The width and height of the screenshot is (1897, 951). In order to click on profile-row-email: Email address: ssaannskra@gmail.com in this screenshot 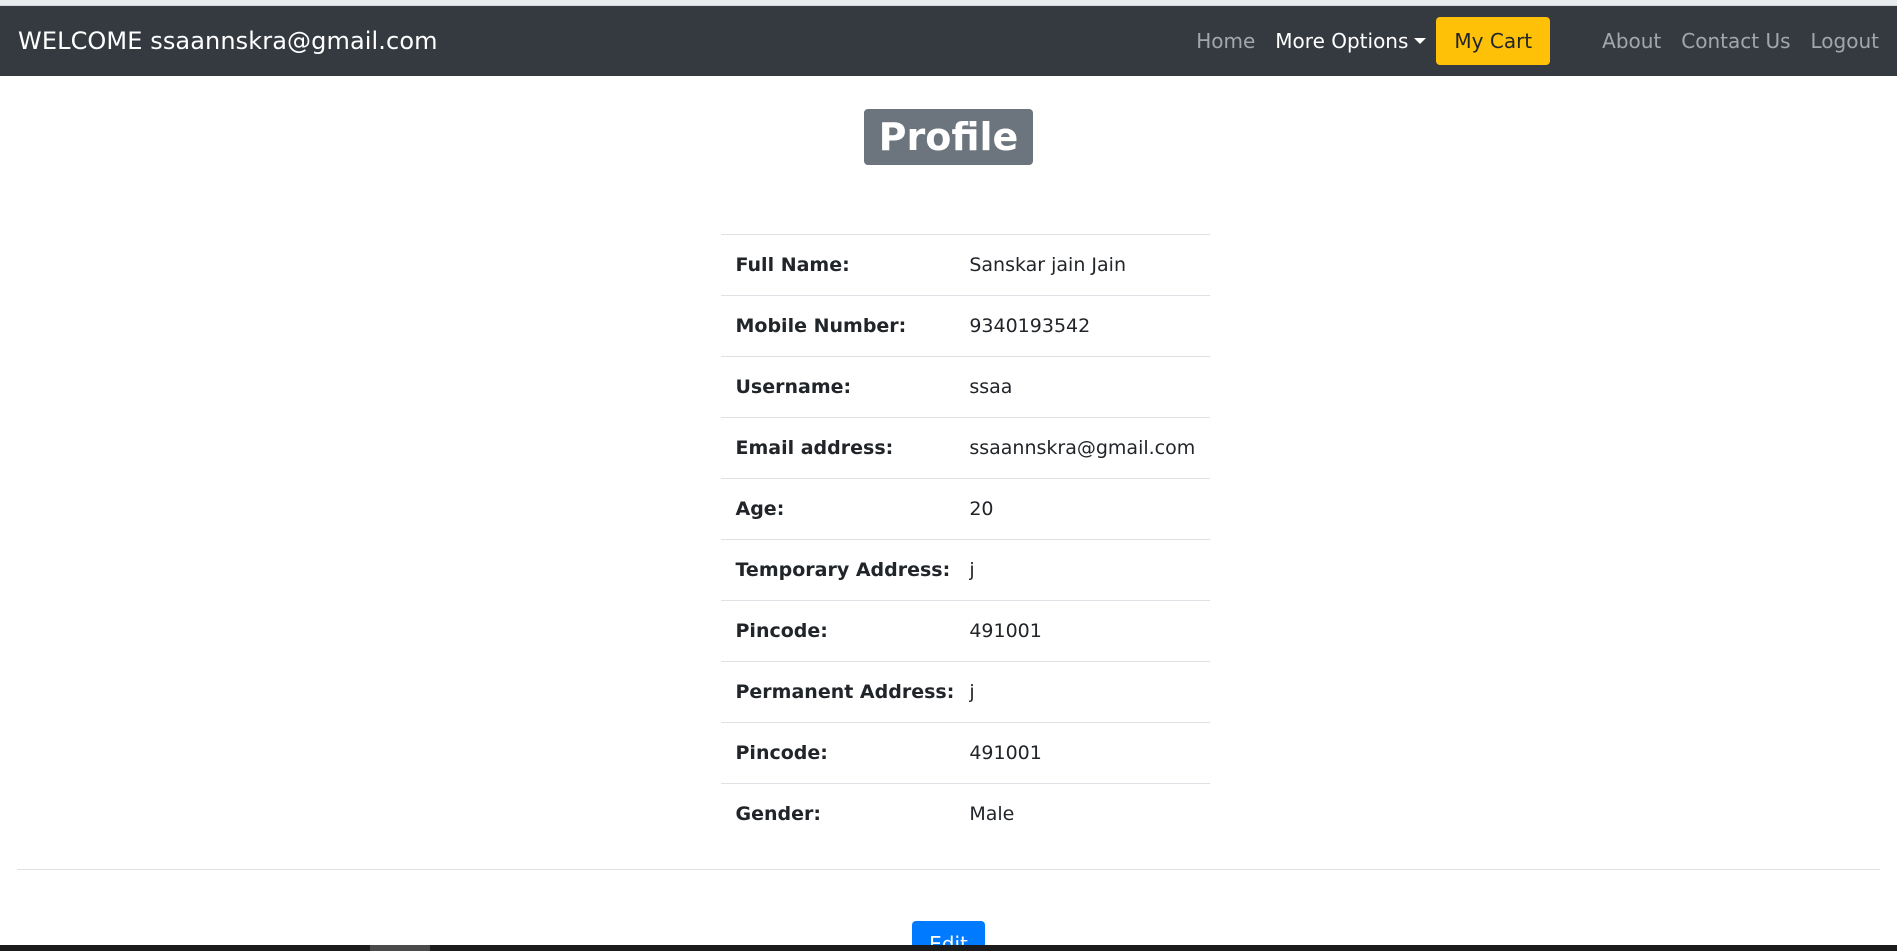, I will do `click(965, 448)`.